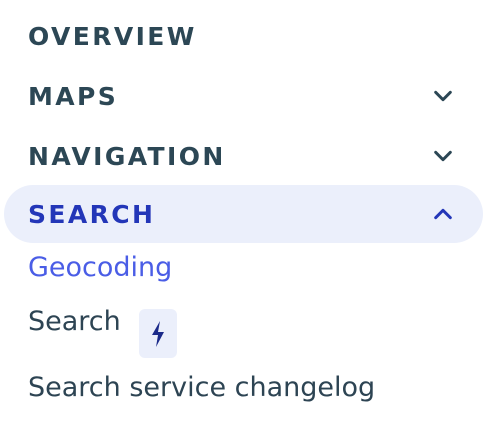 This screenshot has width=491, height=437. What do you see at coordinates (243, 214) in the screenshot?
I see `sidebar-section-search: SEARCH` at bounding box center [243, 214].